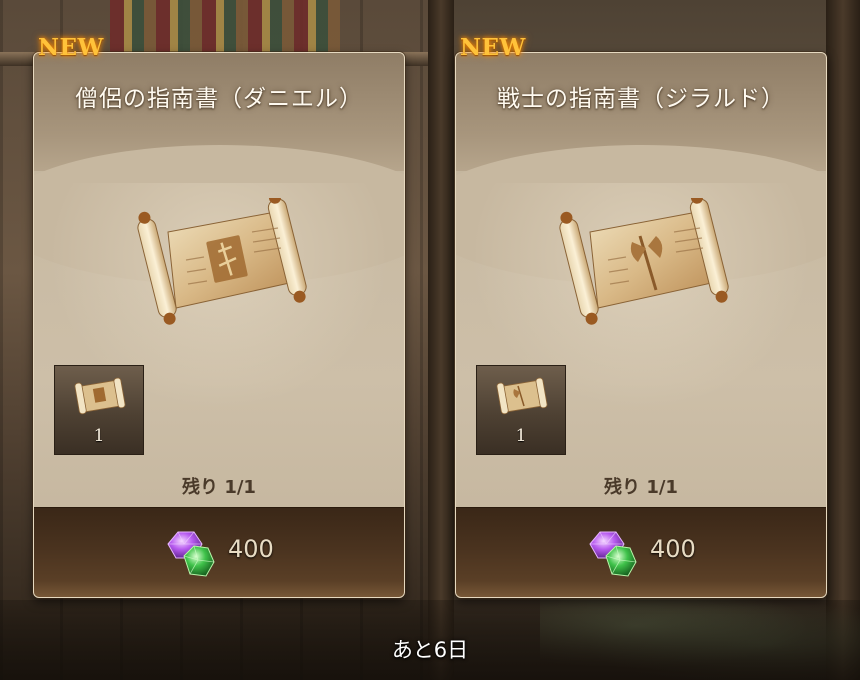 This screenshot has width=860, height=680. Describe the element at coordinates (641, 99) in the screenshot. I see `offer-title: 戦士の指南書（ジラルド）` at that location.